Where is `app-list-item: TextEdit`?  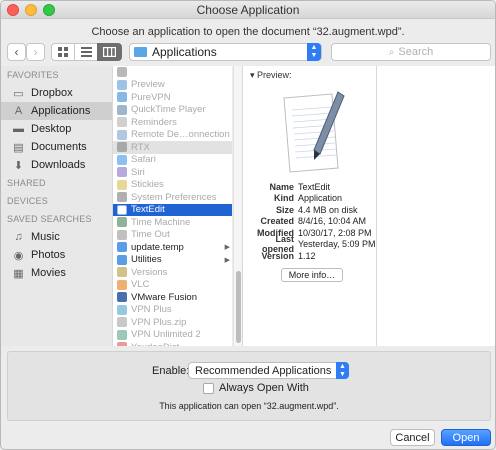 app-list-item: TextEdit is located at coordinates (172, 209).